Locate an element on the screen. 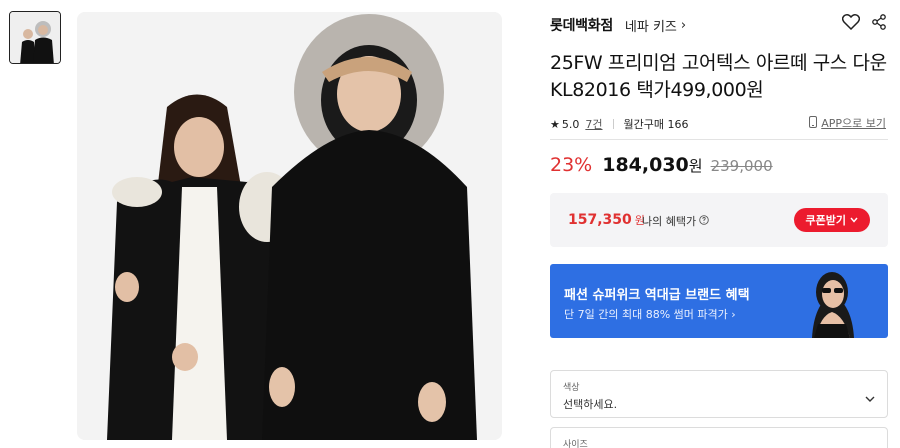 Image resolution: width=900 pixels, height=448 pixels. price-row: 23% 184,030원 239,000 is located at coordinates (661, 168).